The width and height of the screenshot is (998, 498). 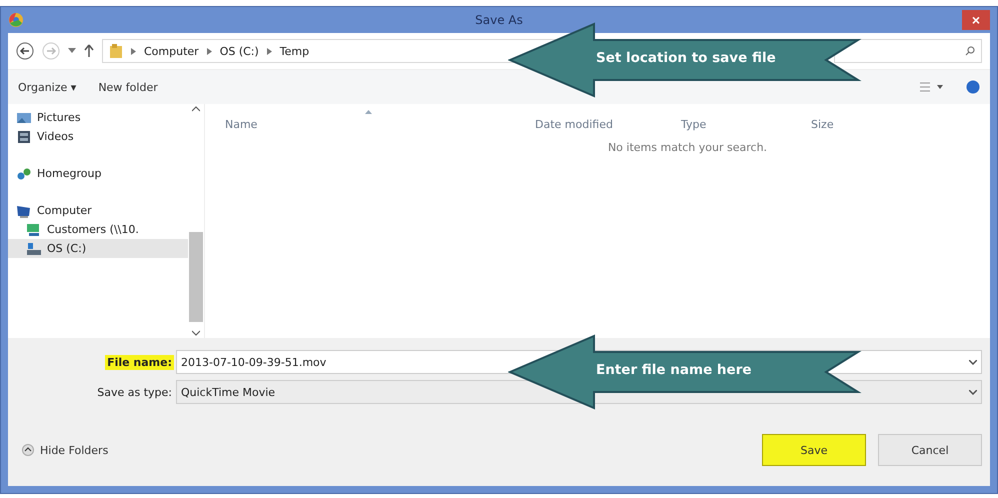 What do you see at coordinates (688, 147) in the screenshot?
I see `empty-message: No items match your search.` at bounding box center [688, 147].